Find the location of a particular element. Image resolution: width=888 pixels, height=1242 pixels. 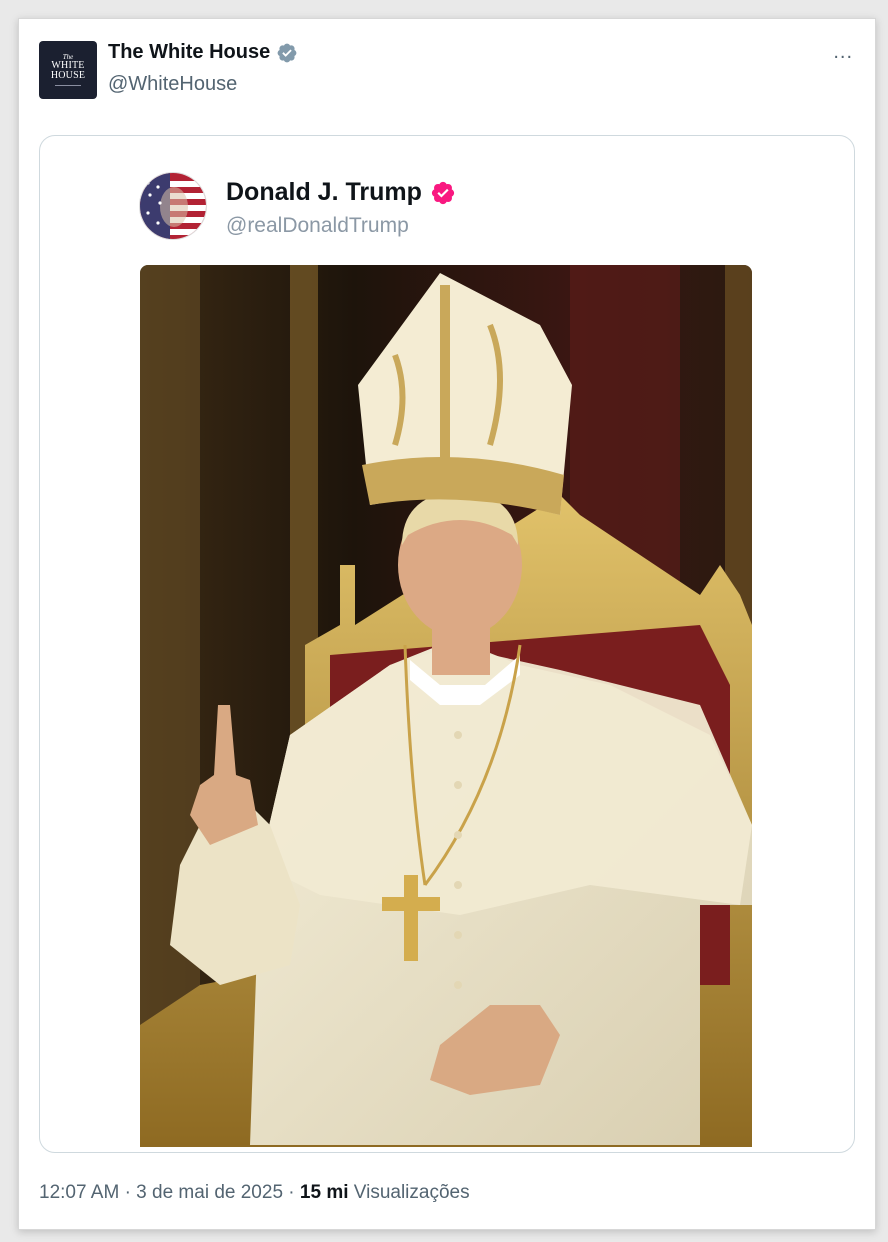

embedded-author-handle: @realDonaldTrump is located at coordinates (317, 226).